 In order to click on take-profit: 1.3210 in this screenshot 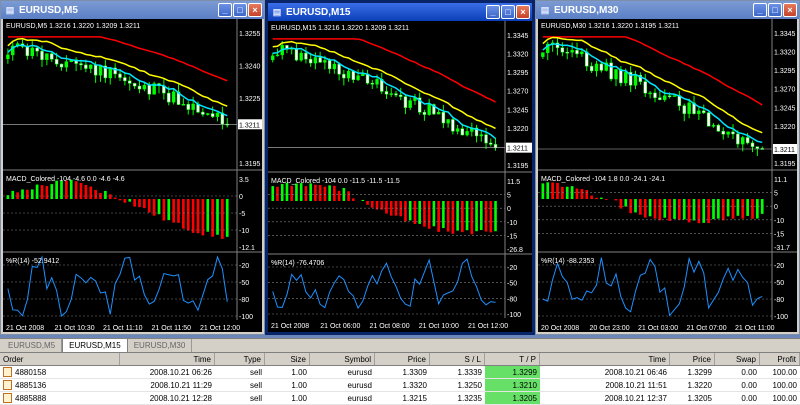, I will do `click(512, 385)`.